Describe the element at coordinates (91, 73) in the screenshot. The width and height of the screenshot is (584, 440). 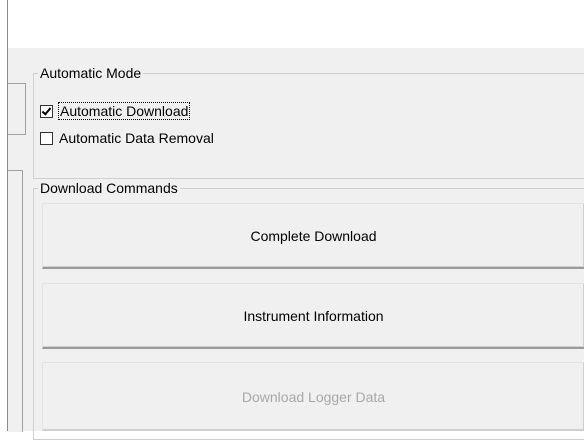
I see `automatic-mode-title: Automatic Mode` at that location.